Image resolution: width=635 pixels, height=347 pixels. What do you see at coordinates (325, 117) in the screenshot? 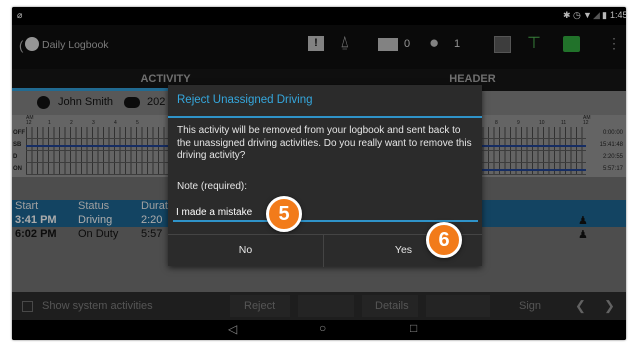
I see `dialog-title-divider` at bounding box center [325, 117].